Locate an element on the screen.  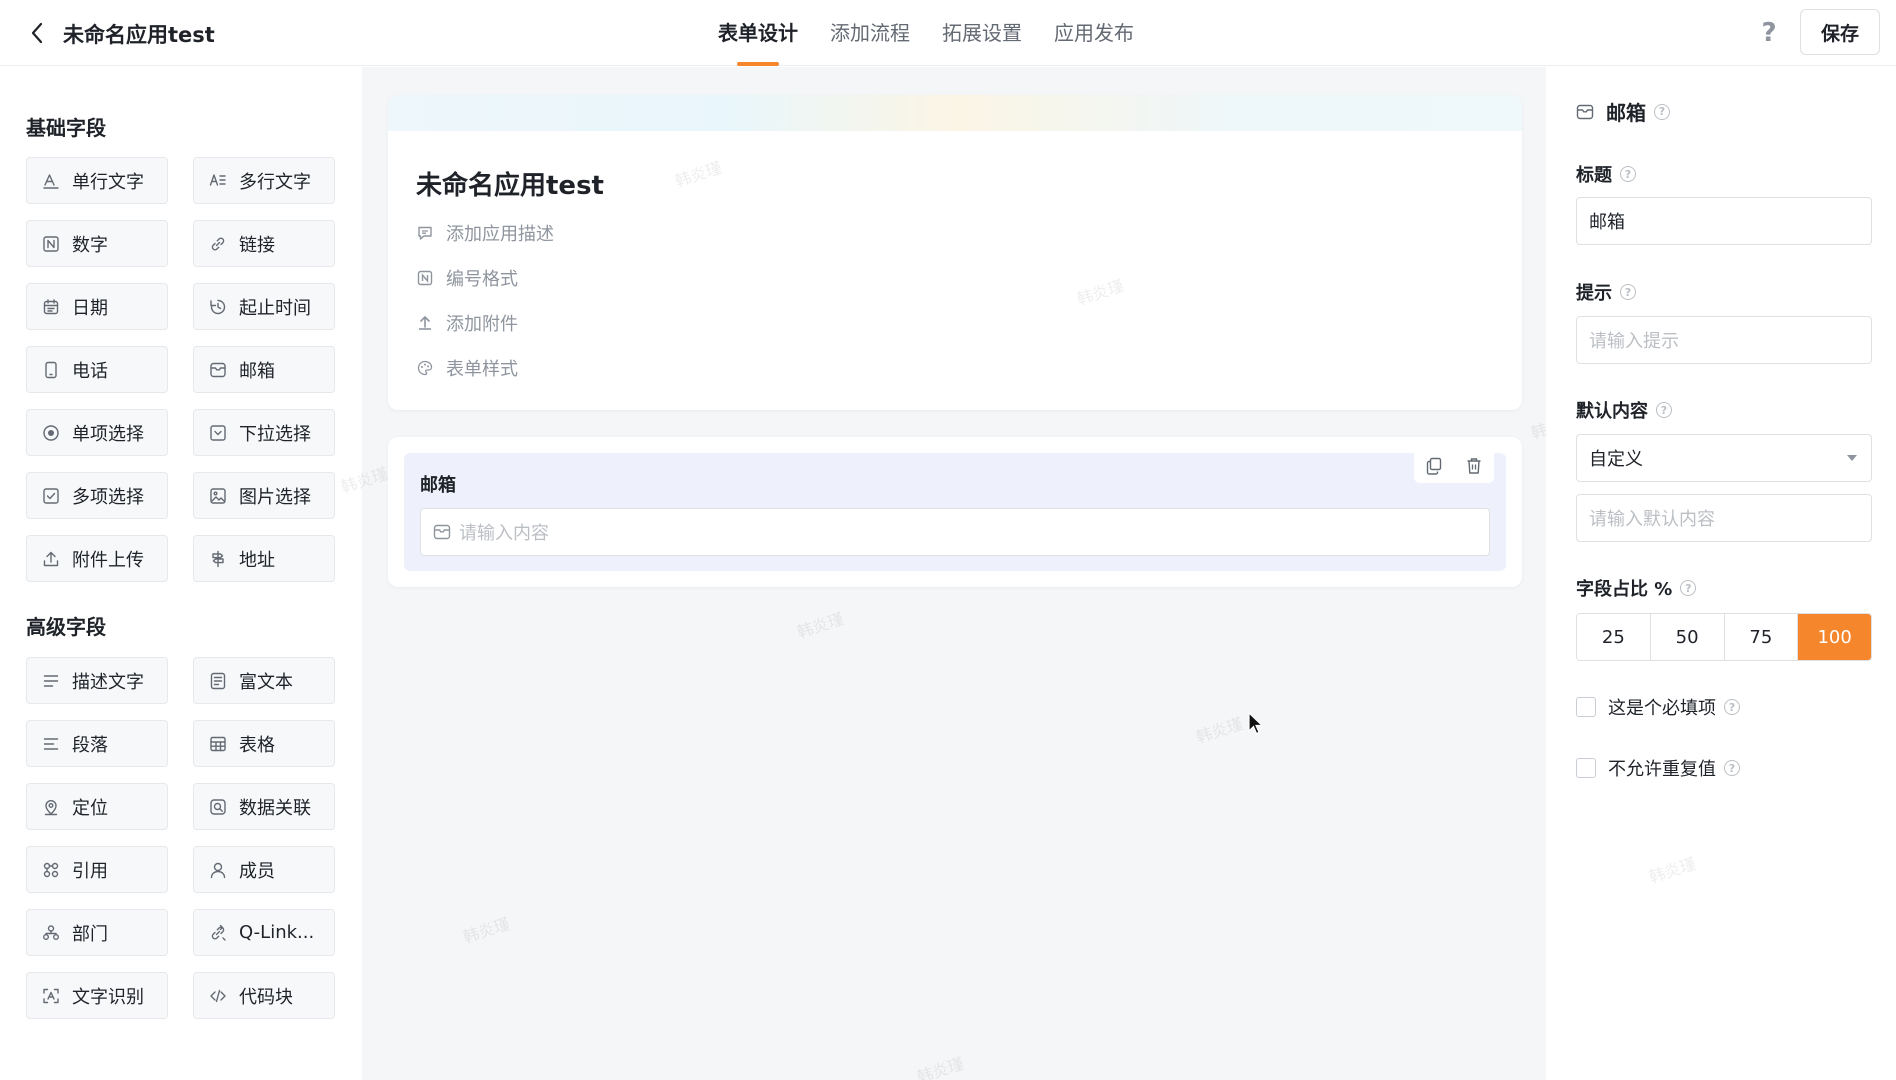
required-checkbox: 这是个必填项 ? is located at coordinates (1658, 707).